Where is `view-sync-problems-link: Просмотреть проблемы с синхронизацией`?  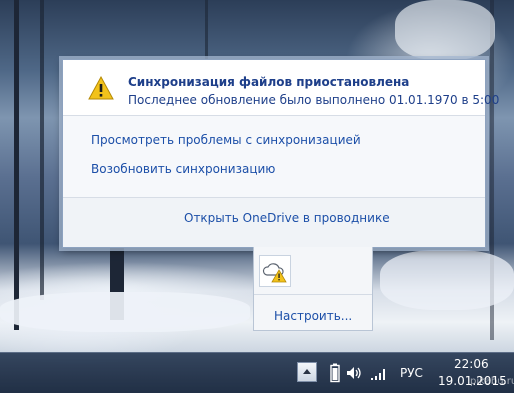 view-sync-problems-link: Просмотреть проблемы с синхронизацией is located at coordinates (226, 140).